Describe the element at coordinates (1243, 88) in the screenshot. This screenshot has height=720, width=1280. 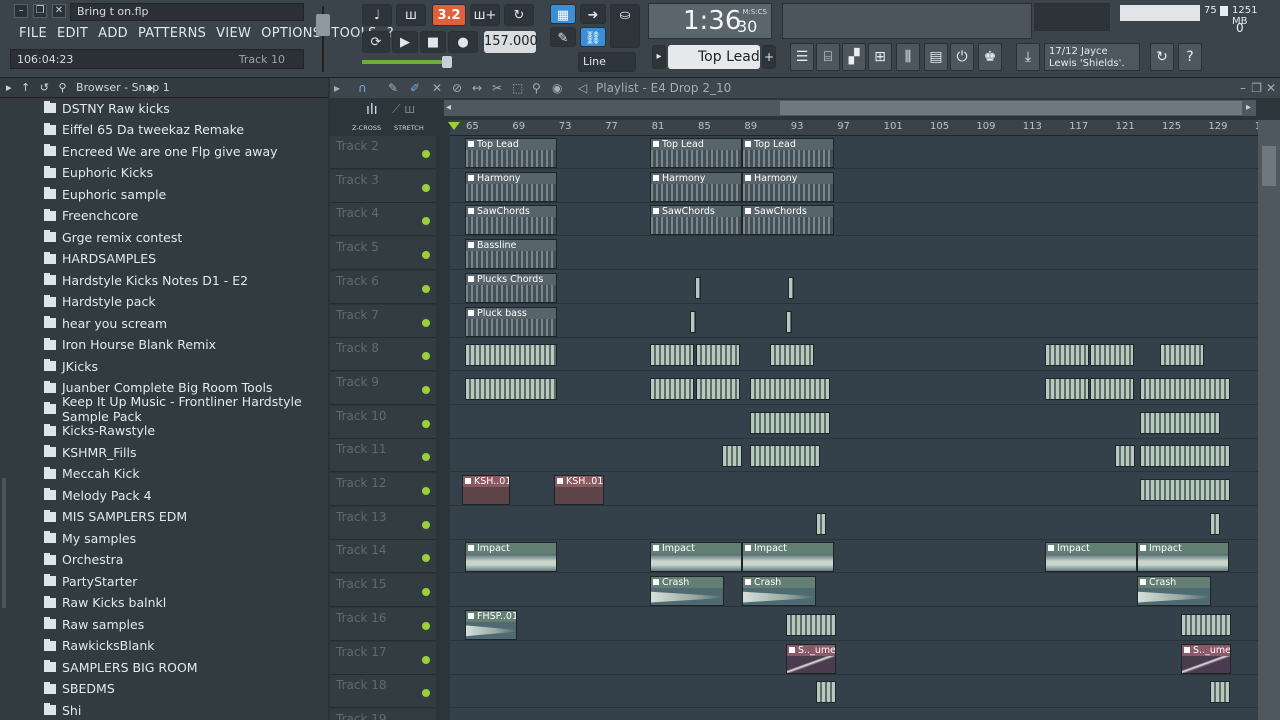
I see `playlist-minimize-icon: –` at that location.